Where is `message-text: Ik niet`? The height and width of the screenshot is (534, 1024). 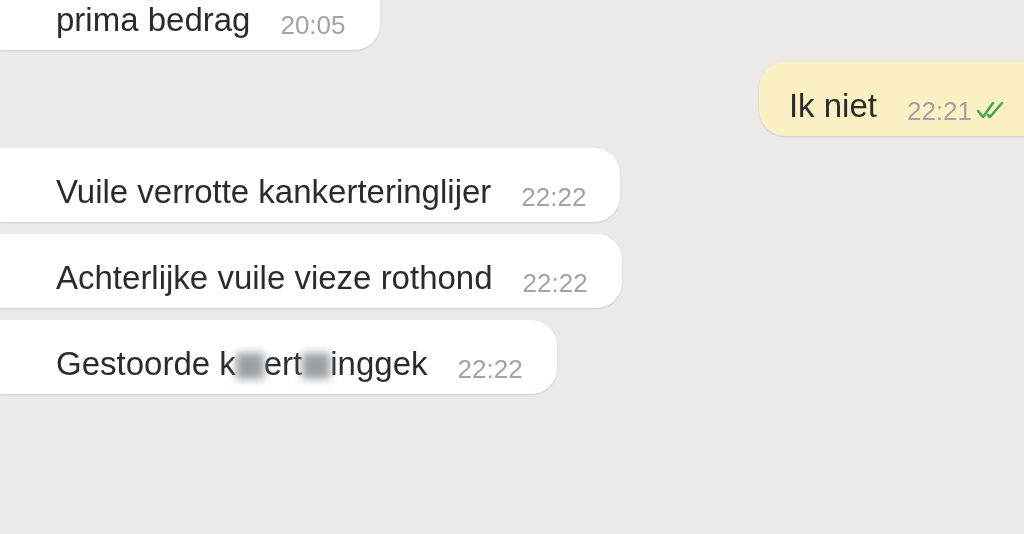
message-text: Ik niet is located at coordinates (832, 106).